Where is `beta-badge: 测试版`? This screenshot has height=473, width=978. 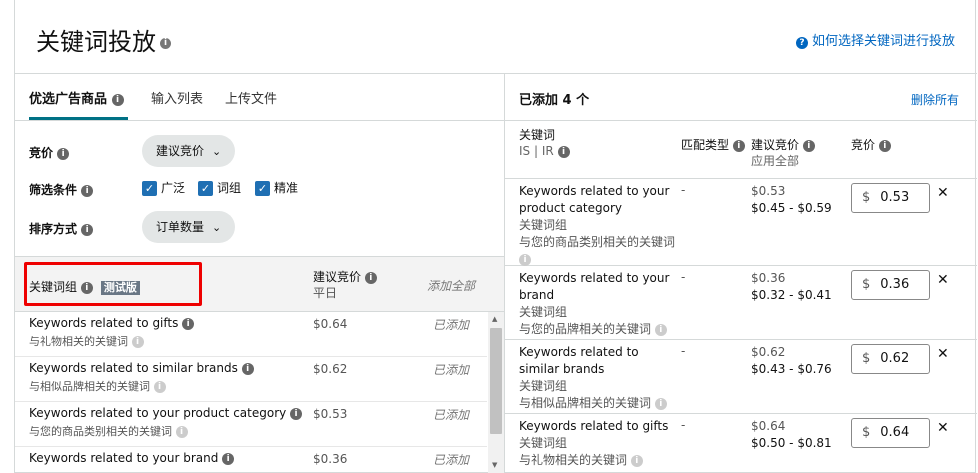
beta-badge: 测试版 is located at coordinates (120, 288).